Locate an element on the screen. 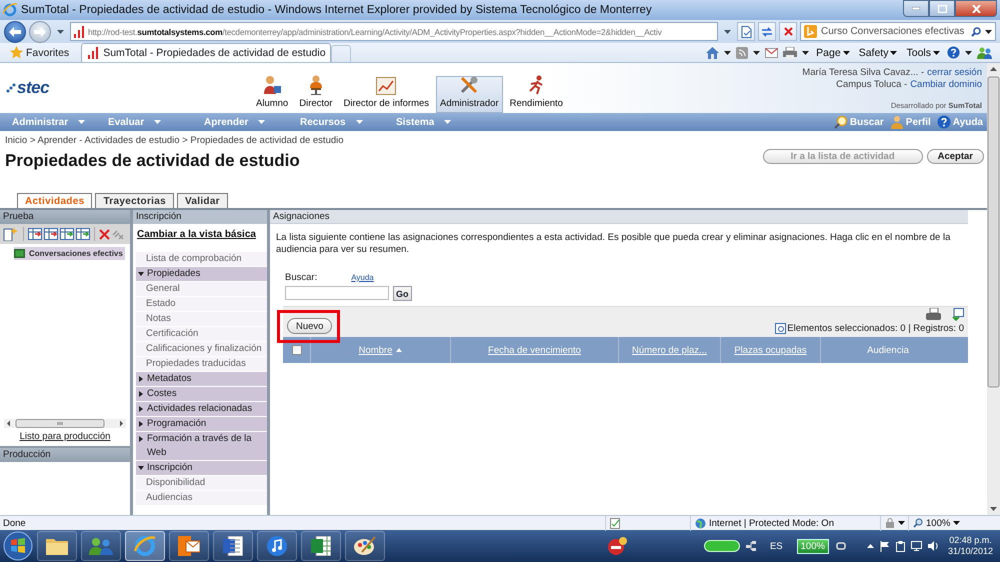 The height and width of the screenshot is (562, 1000). dots-icon is located at coordinates (11, 88).